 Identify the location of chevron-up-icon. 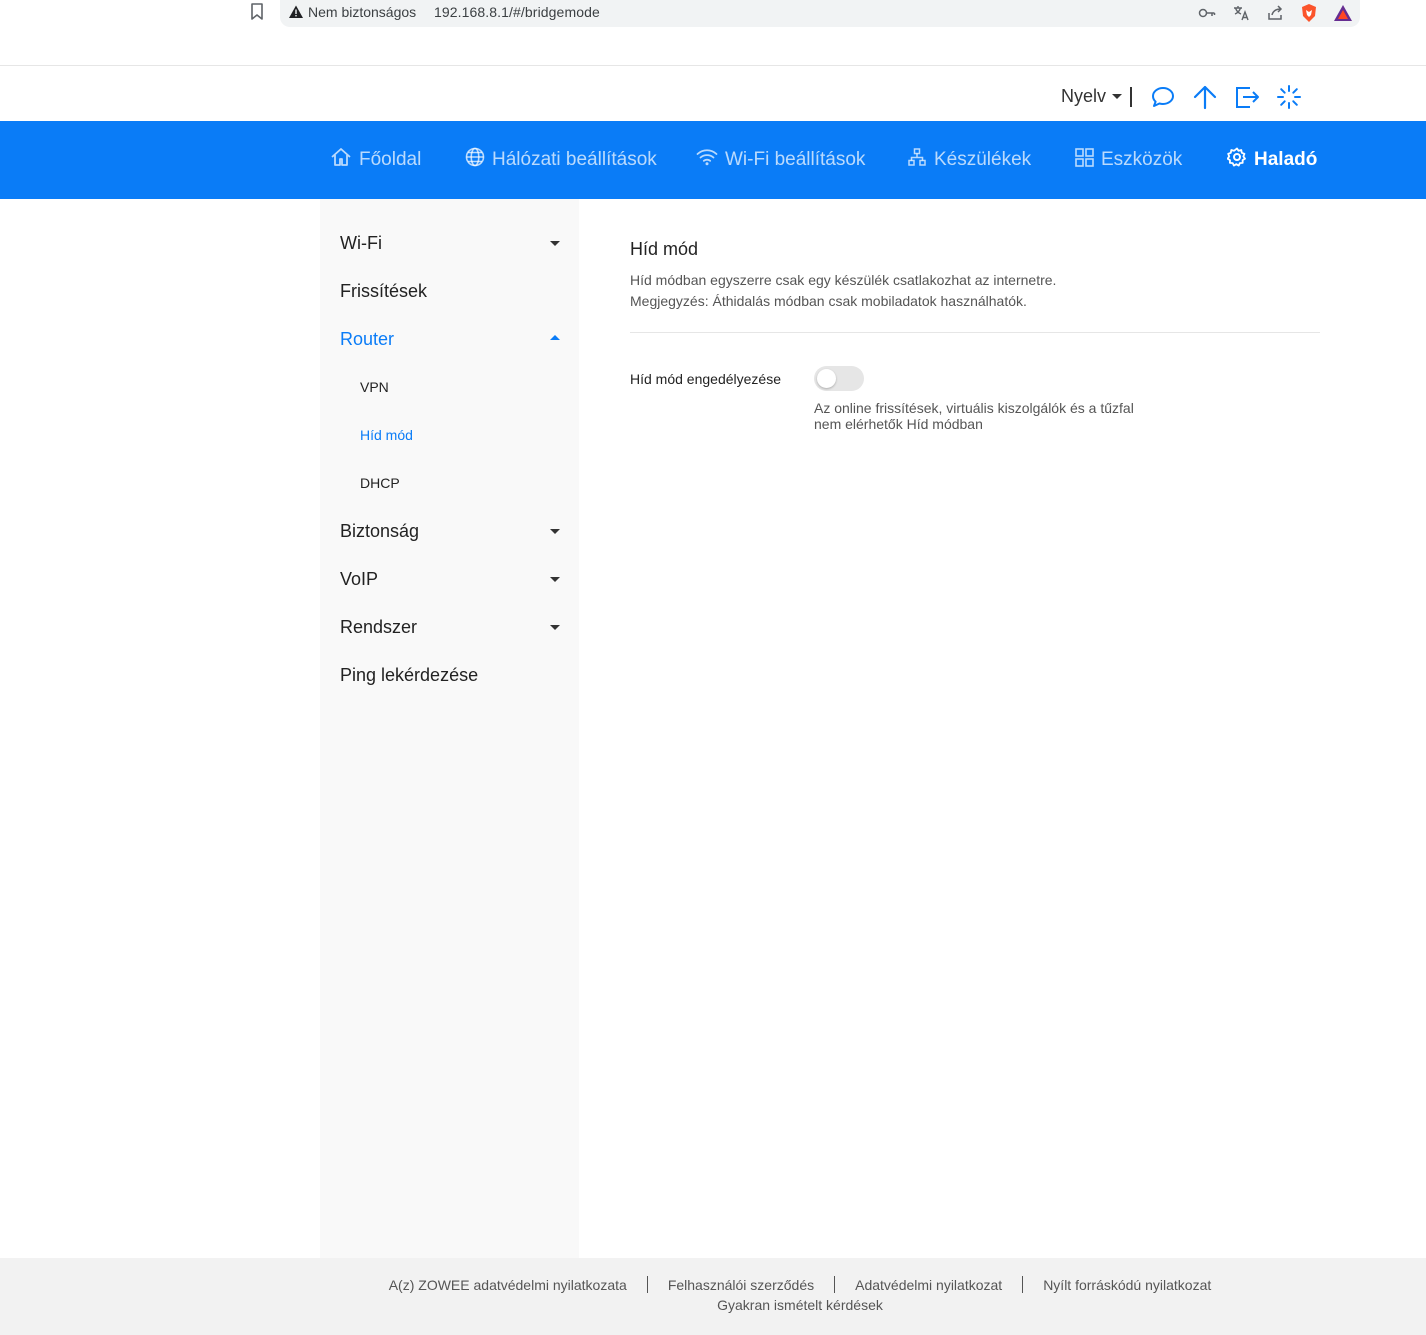
(555, 337).